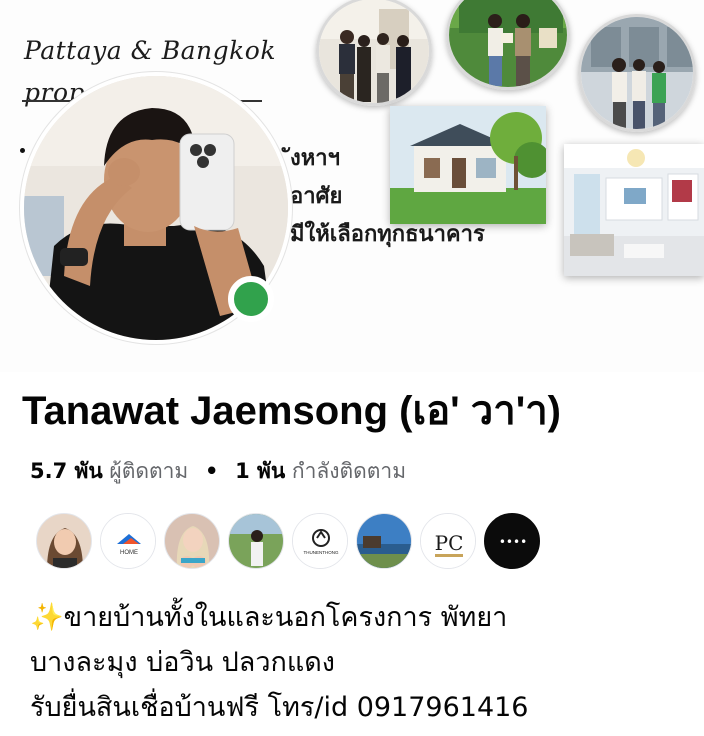 The width and height of the screenshot is (704, 736). Describe the element at coordinates (279, 707) in the screenshot. I see `bio-line-3: รับยื่นสินเชื่อบ้านฟรี โทร/id 0917961416` at that location.